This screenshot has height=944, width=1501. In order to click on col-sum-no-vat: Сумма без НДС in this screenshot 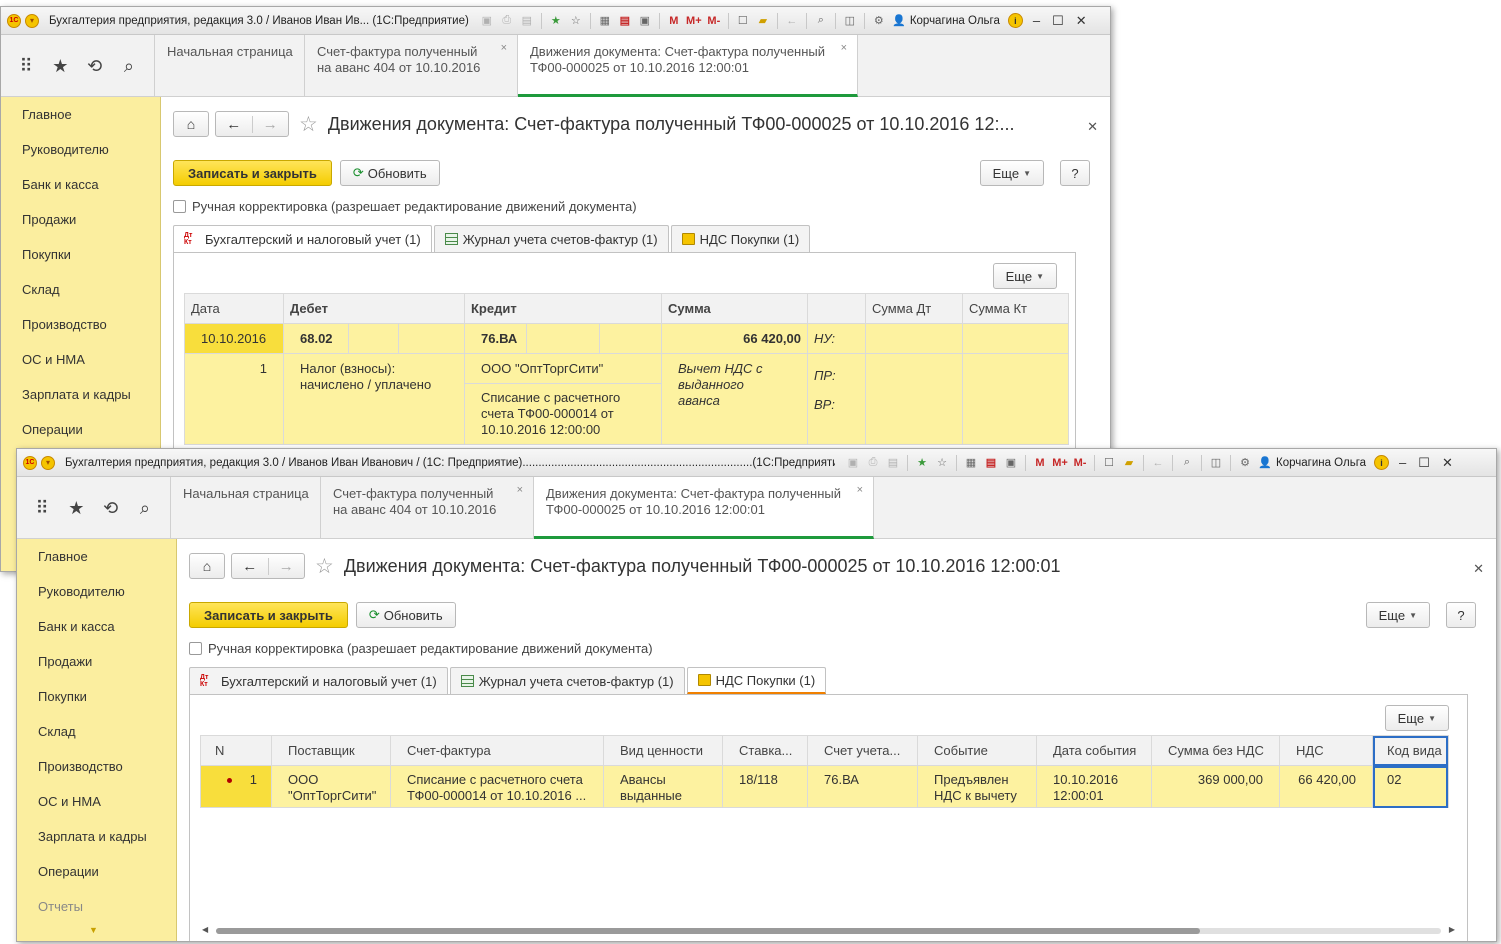, I will do `click(1215, 750)`.